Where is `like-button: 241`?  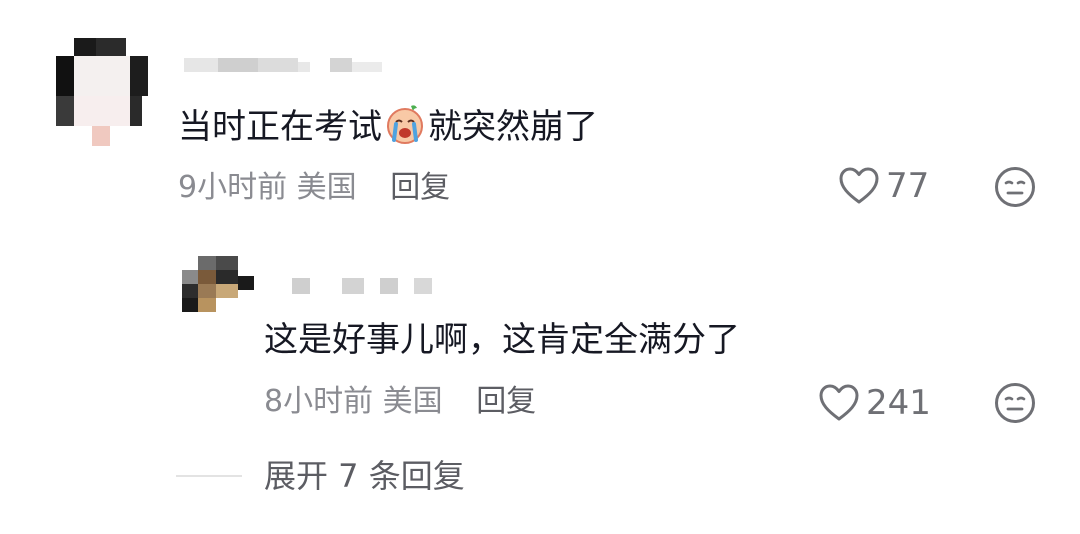 like-button: 241 is located at coordinates (874, 403).